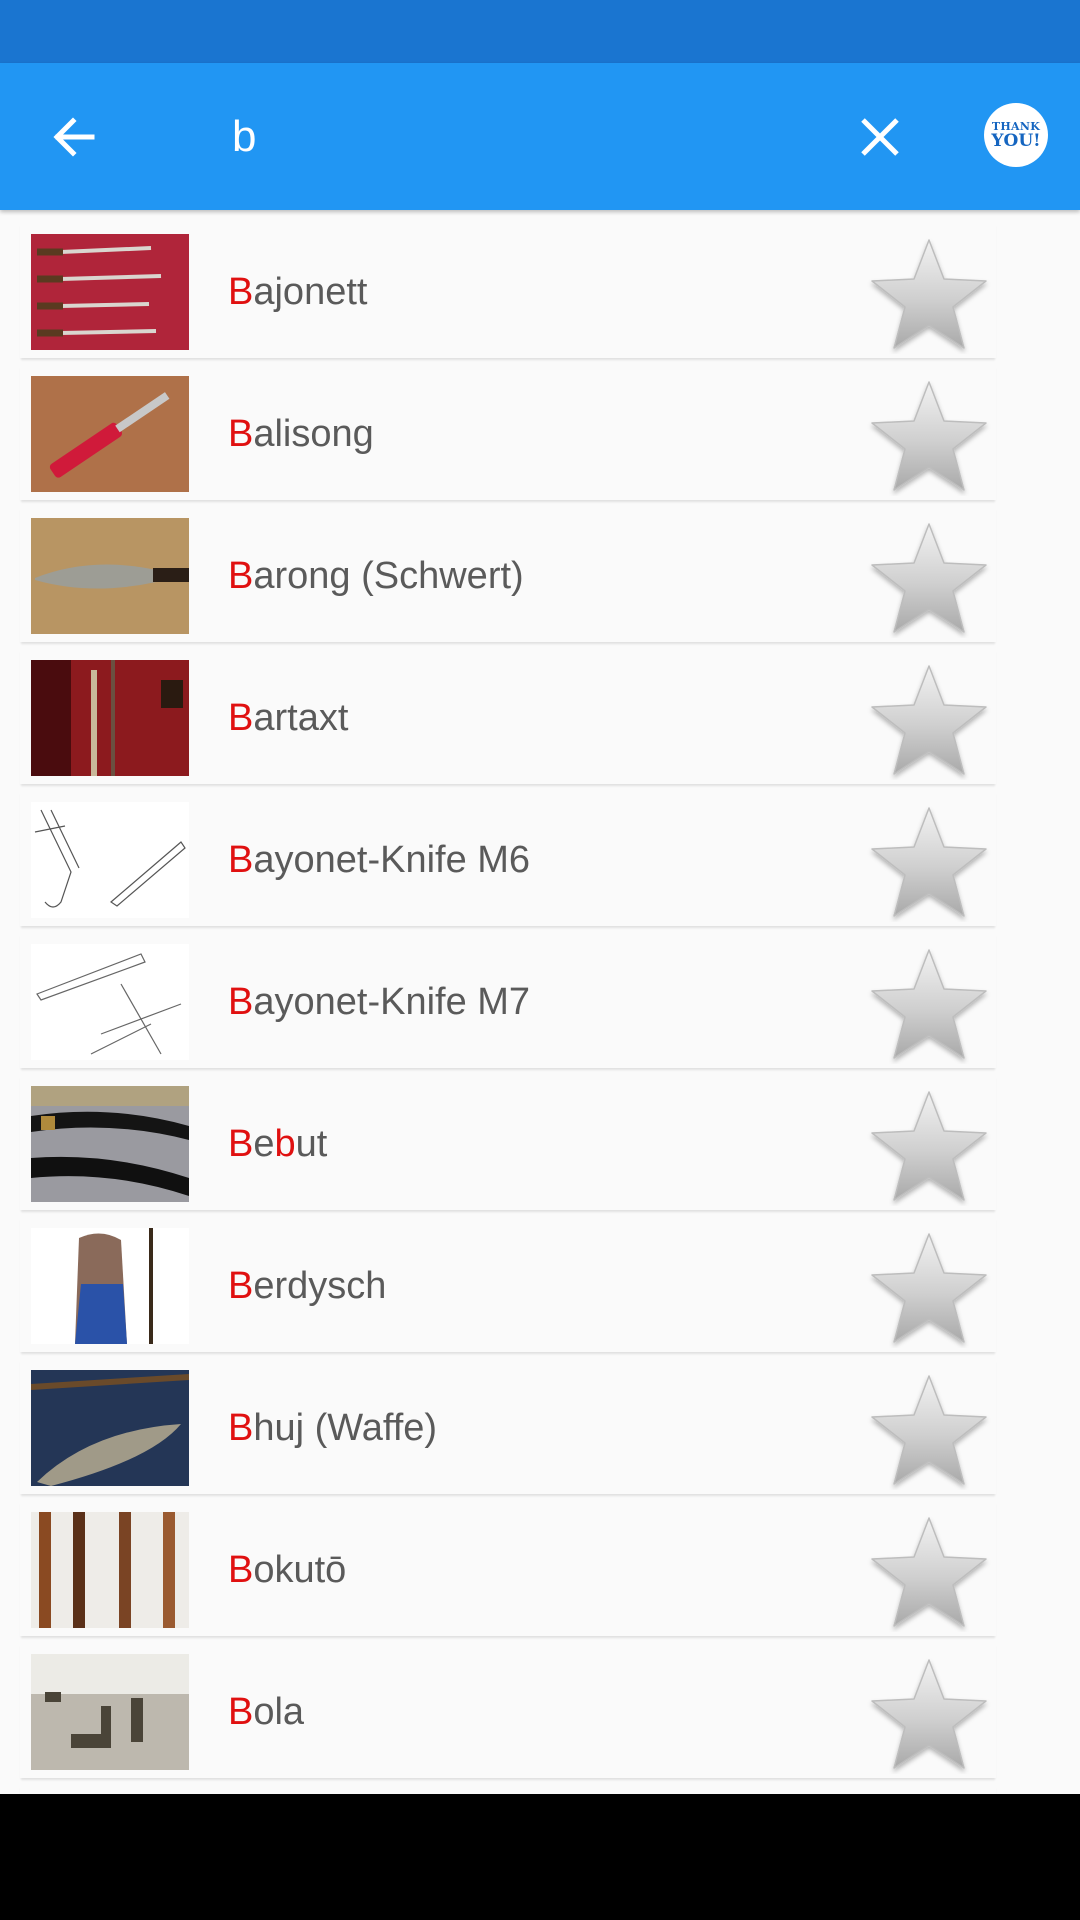  Describe the element at coordinates (508, 290) in the screenshot. I see `list-item: Bajonett` at that location.